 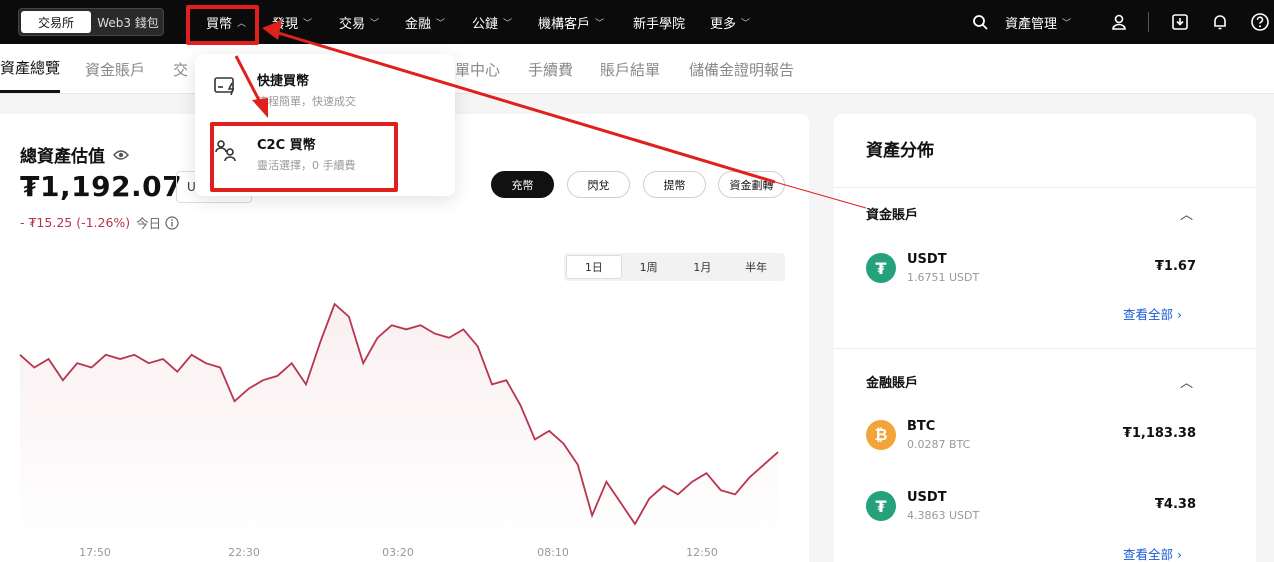 What do you see at coordinates (1159, 433) in the screenshot?
I see `asset-value: ₮1,183.38` at bounding box center [1159, 433].